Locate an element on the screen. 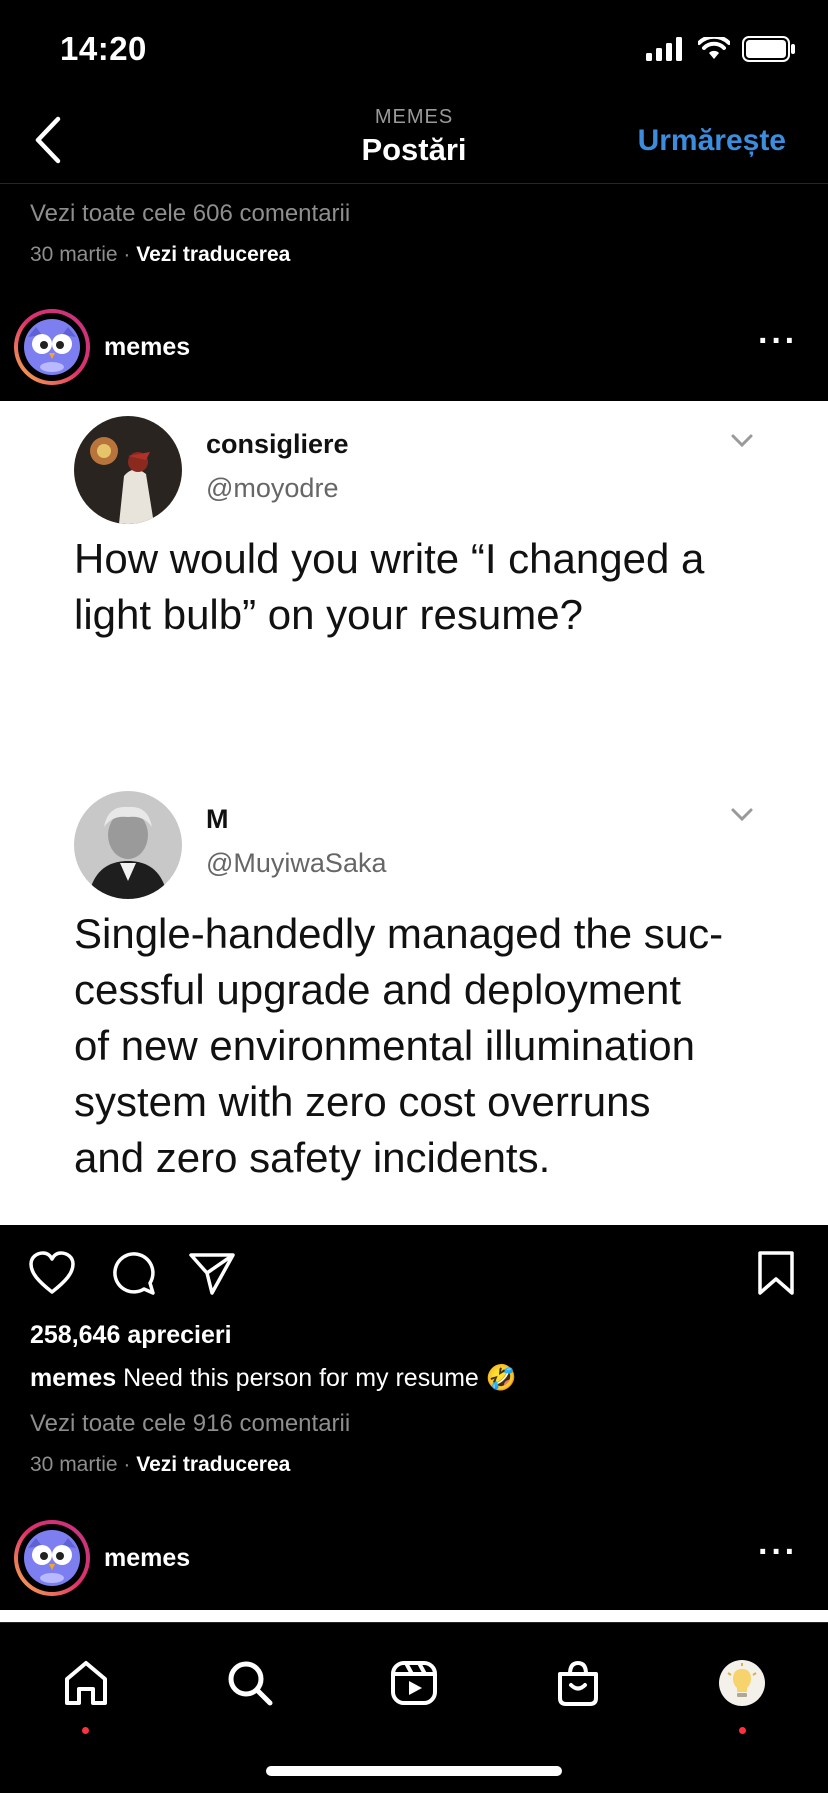  follow-button: Urmărește is located at coordinates (712, 141).